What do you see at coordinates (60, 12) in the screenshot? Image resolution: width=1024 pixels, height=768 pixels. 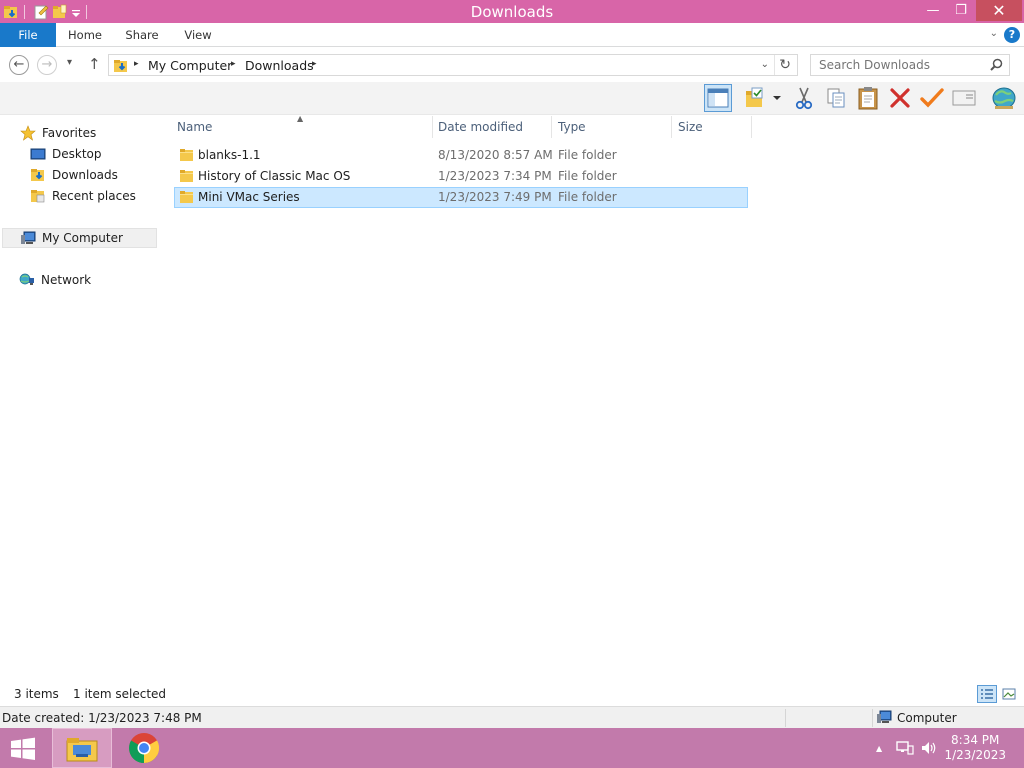 I see `new-folder-icon` at bounding box center [60, 12].